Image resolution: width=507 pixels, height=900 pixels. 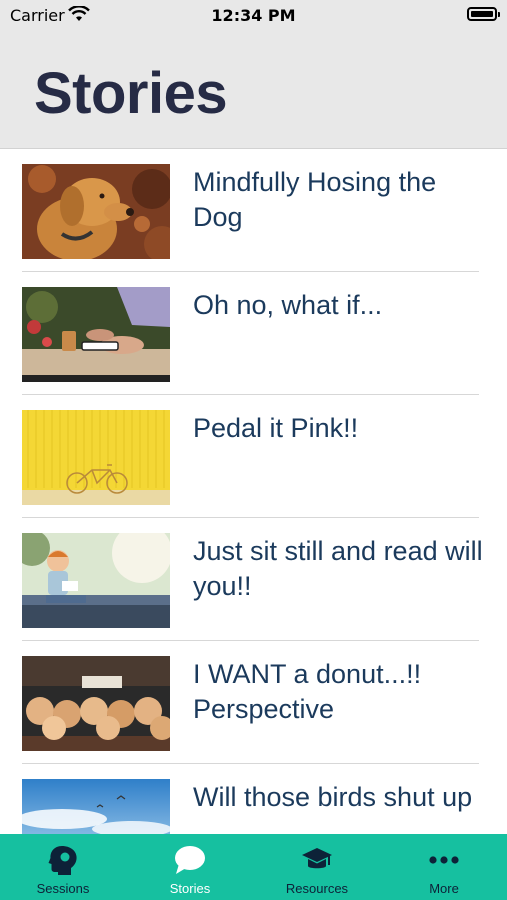 I want to click on story-item: Just sit still and read will you!!, so click(x=253, y=579).